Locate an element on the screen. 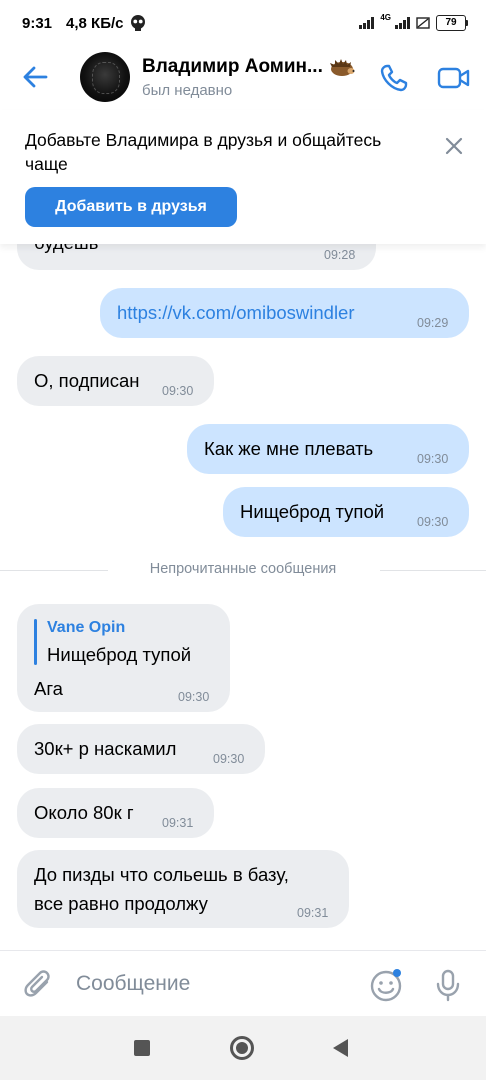 Image resolution: width=486 pixels, height=1080 pixels. reply-quote-bar is located at coordinates (35, 642).